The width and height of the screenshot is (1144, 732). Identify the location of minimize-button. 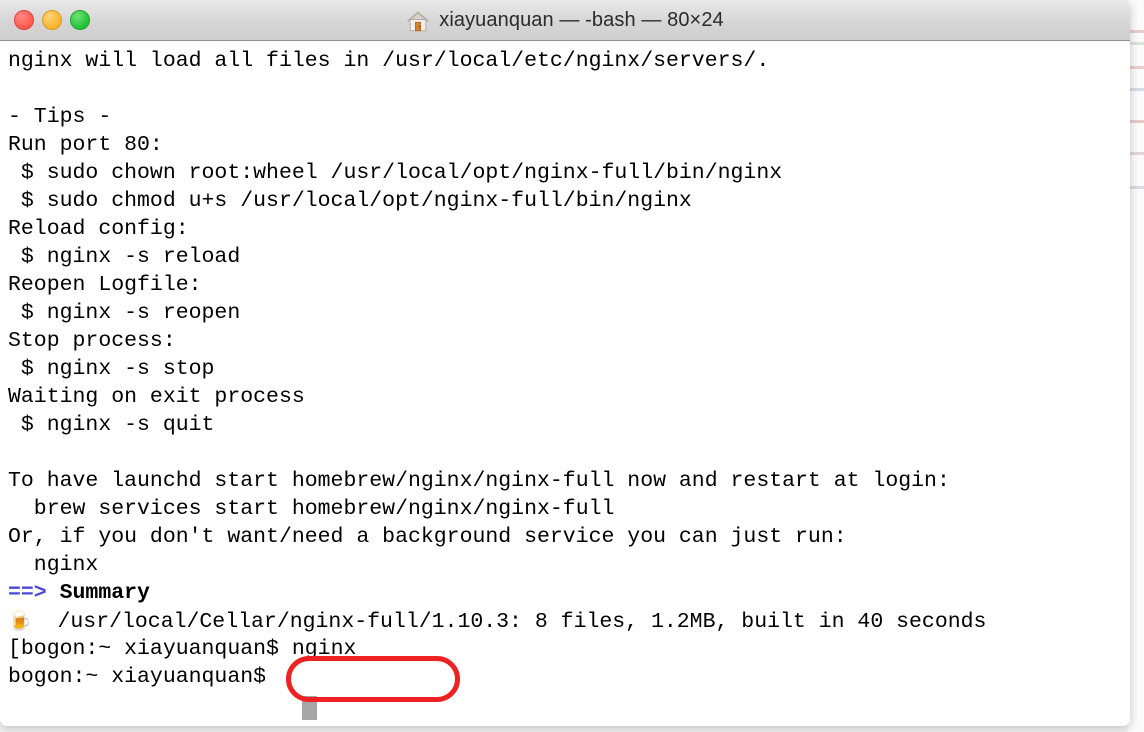
(52, 20).